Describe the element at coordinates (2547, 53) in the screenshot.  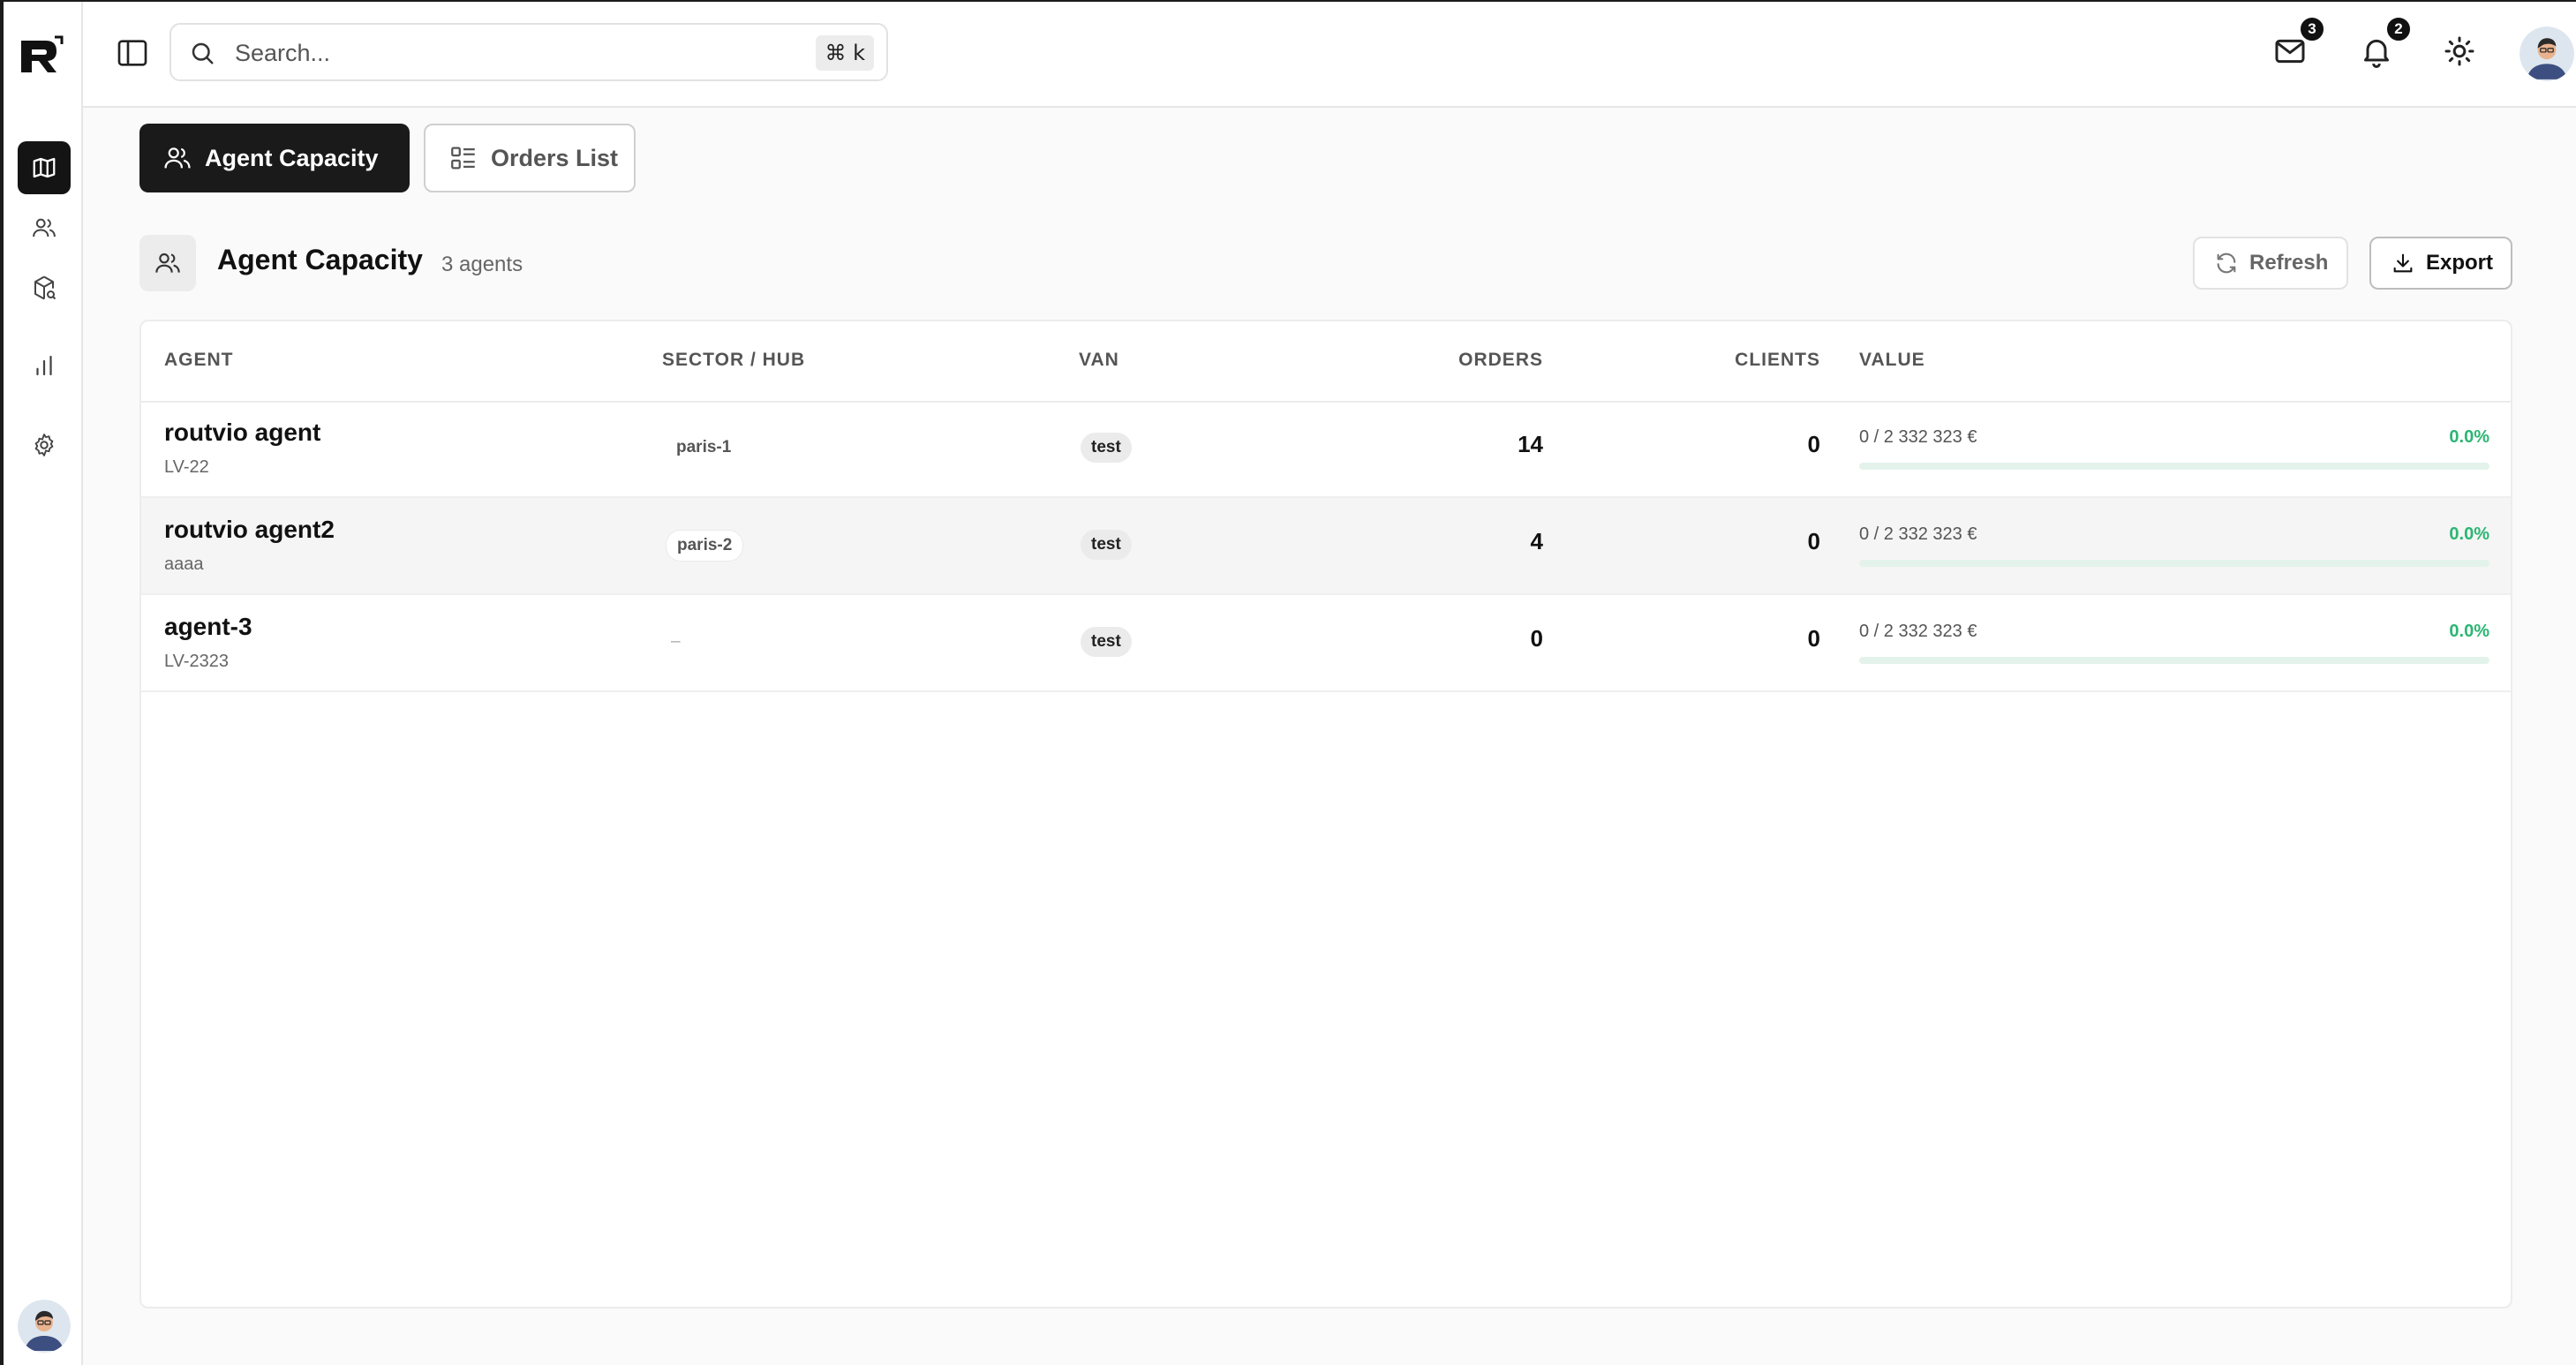
I see `user-avatar` at that location.